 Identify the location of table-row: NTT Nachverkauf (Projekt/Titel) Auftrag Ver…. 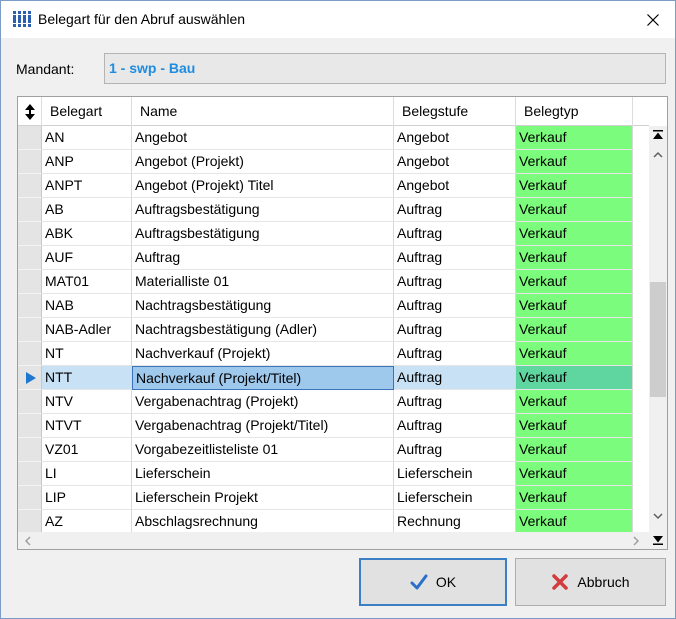
(333, 378).